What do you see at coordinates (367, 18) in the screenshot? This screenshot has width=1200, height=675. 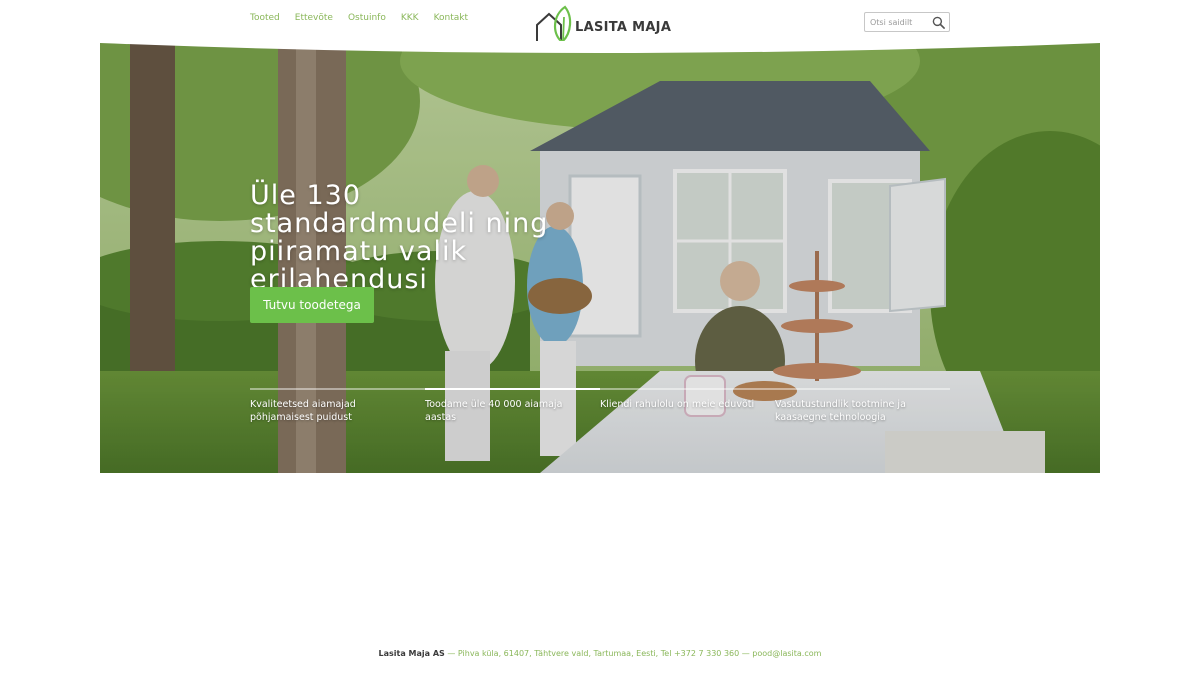 I see `nav-item-ostuinfo: Ostuinfo` at bounding box center [367, 18].